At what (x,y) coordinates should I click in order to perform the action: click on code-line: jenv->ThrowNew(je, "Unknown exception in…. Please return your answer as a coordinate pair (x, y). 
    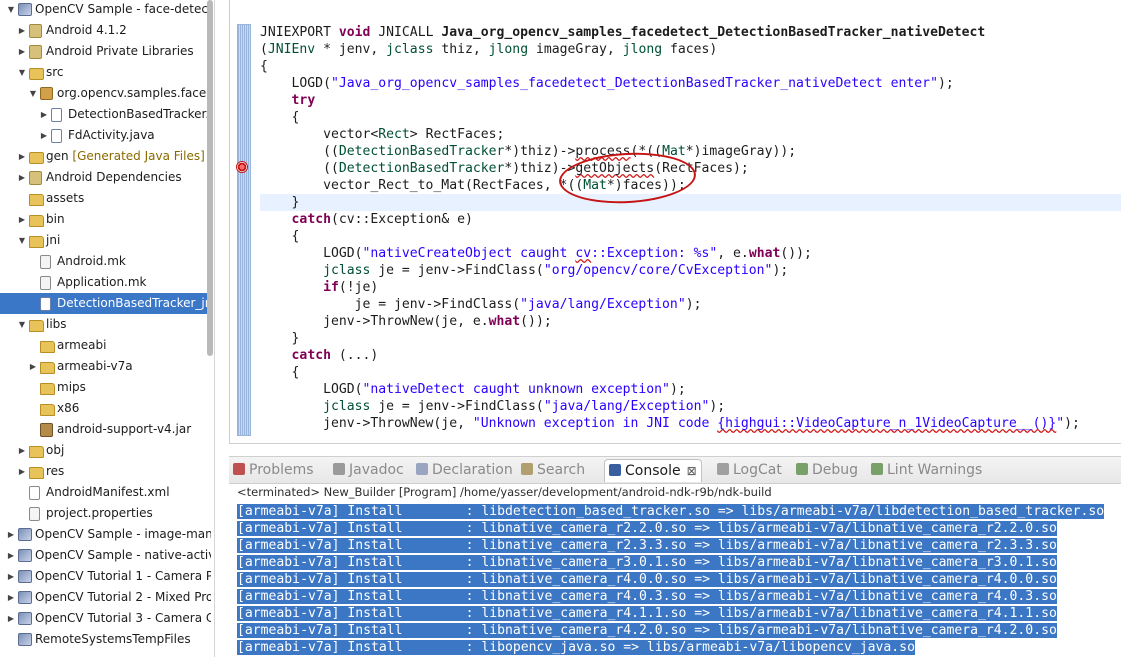
    Looking at the image, I should click on (690, 423).